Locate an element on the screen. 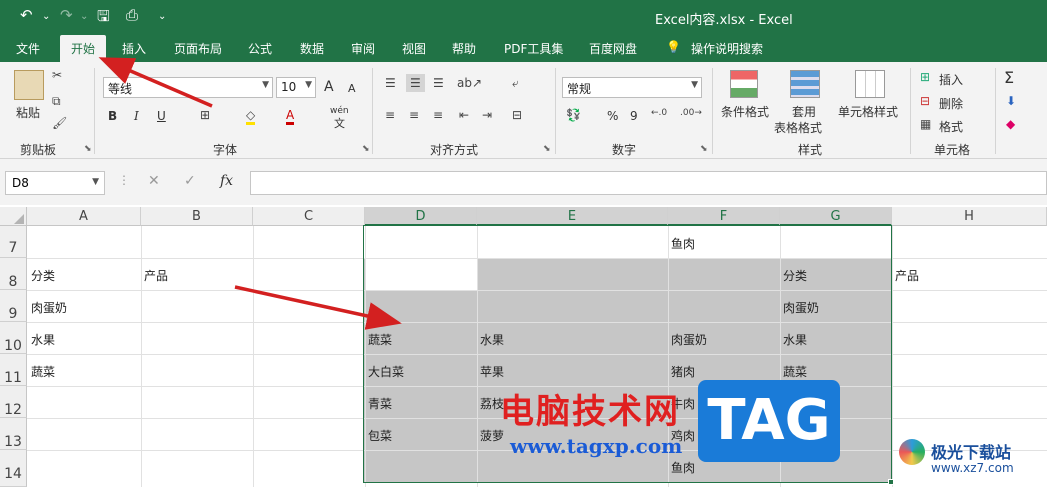  tab-insert: 插入 is located at coordinates (134, 48).